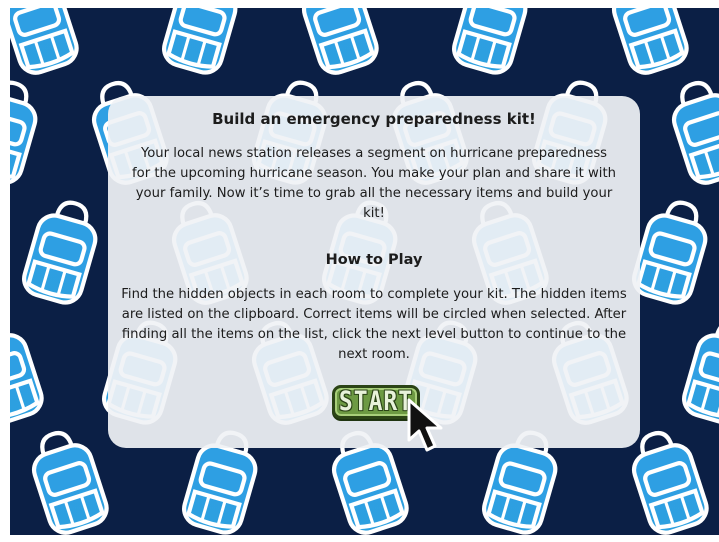  I want to click on start-label: START, so click(376, 402).